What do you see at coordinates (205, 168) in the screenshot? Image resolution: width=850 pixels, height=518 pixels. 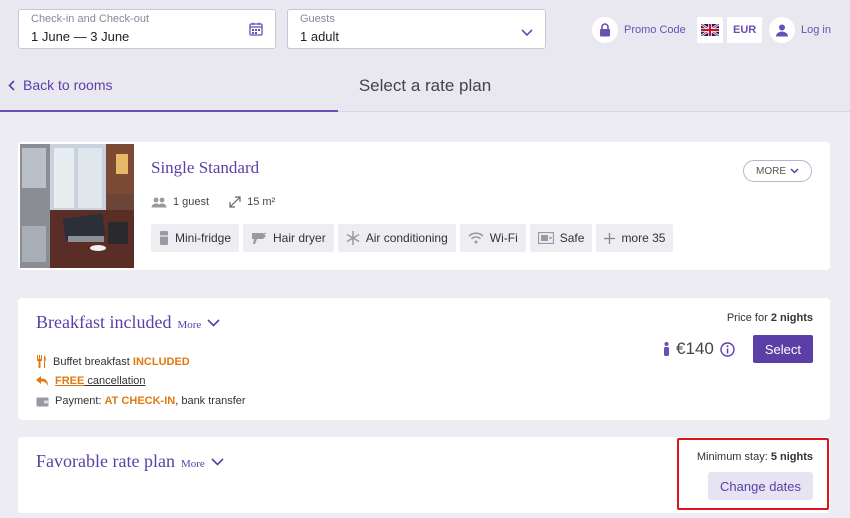 I see `room-name: Single Standard` at bounding box center [205, 168].